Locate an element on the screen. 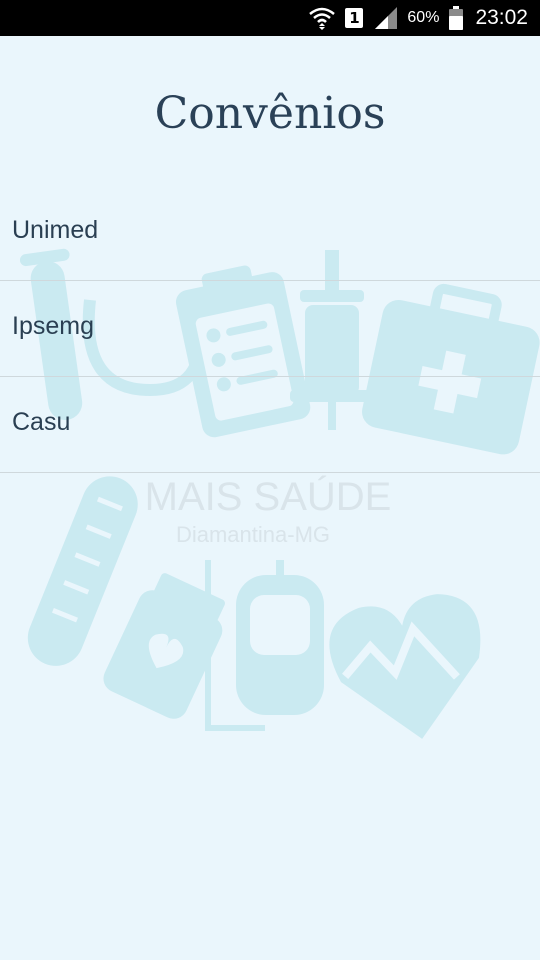  list-item-unimed: Unimed is located at coordinates (270, 233).